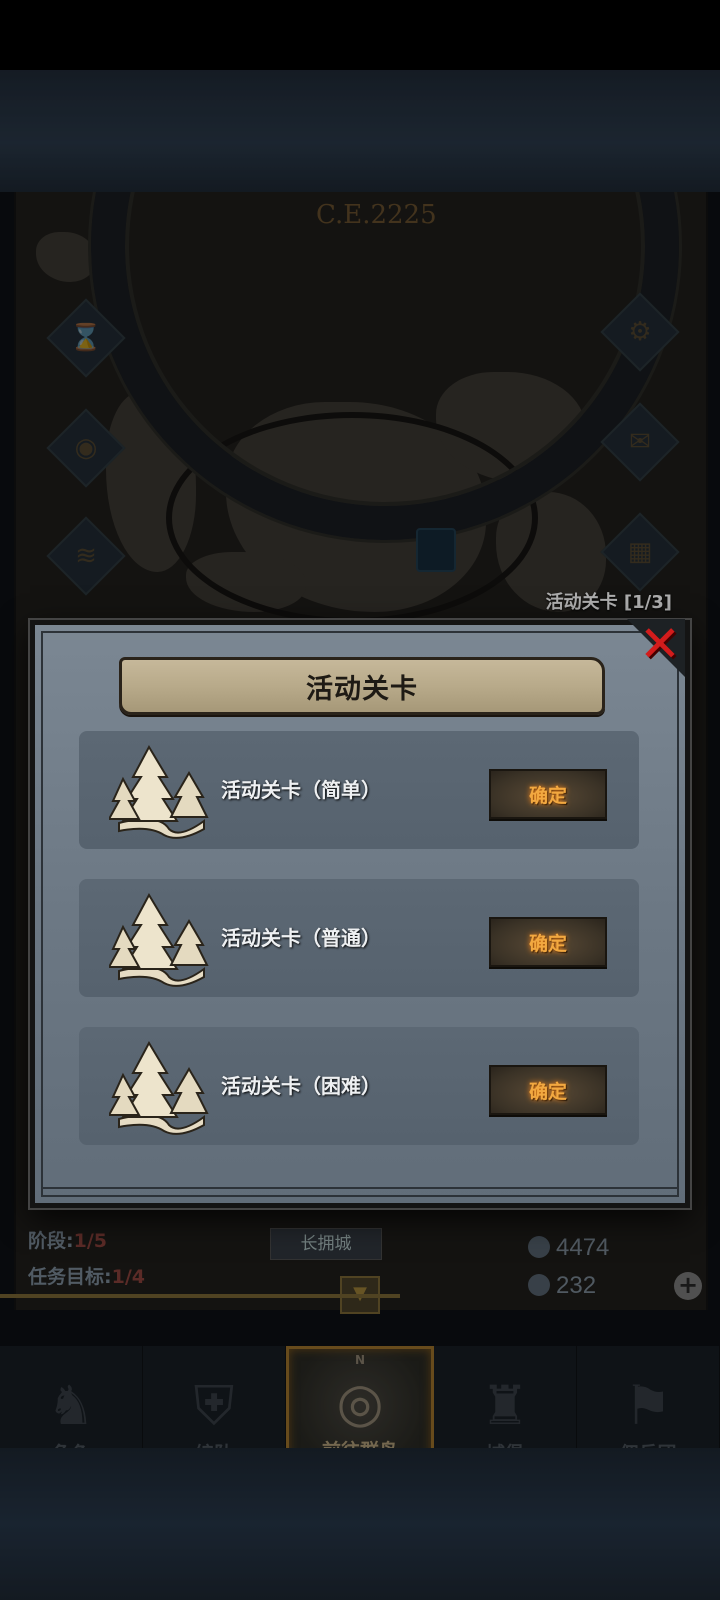 This screenshot has width=720, height=1600. I want to click on stage-row-normal: 活动关卡（普通） 确定, so click(359, 938).